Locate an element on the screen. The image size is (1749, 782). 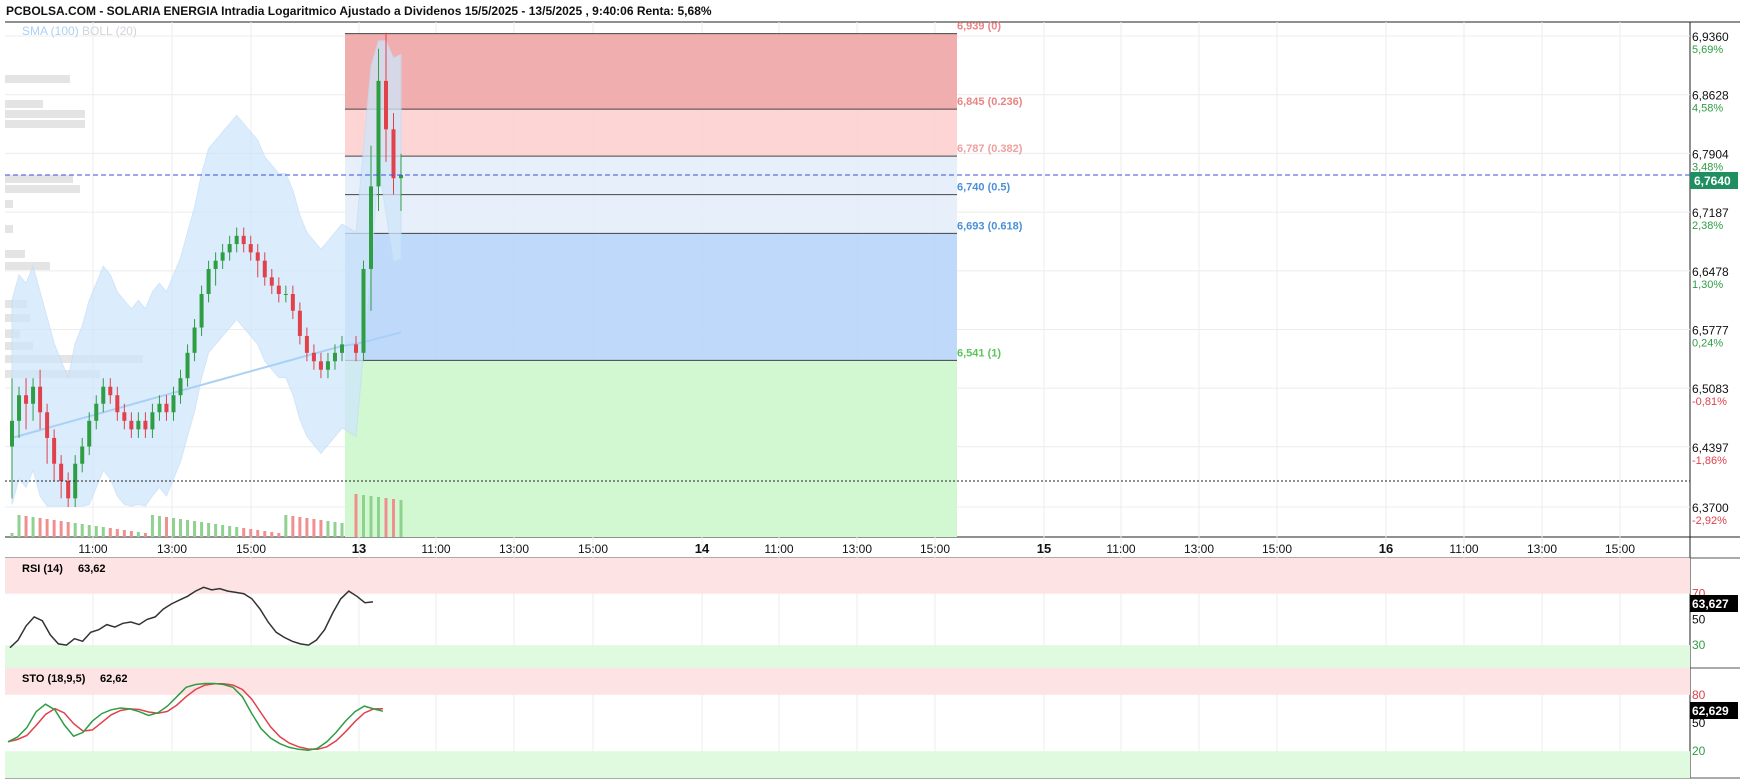
y-tick-pct: 3,48% is located at coordinates (1707, 167).